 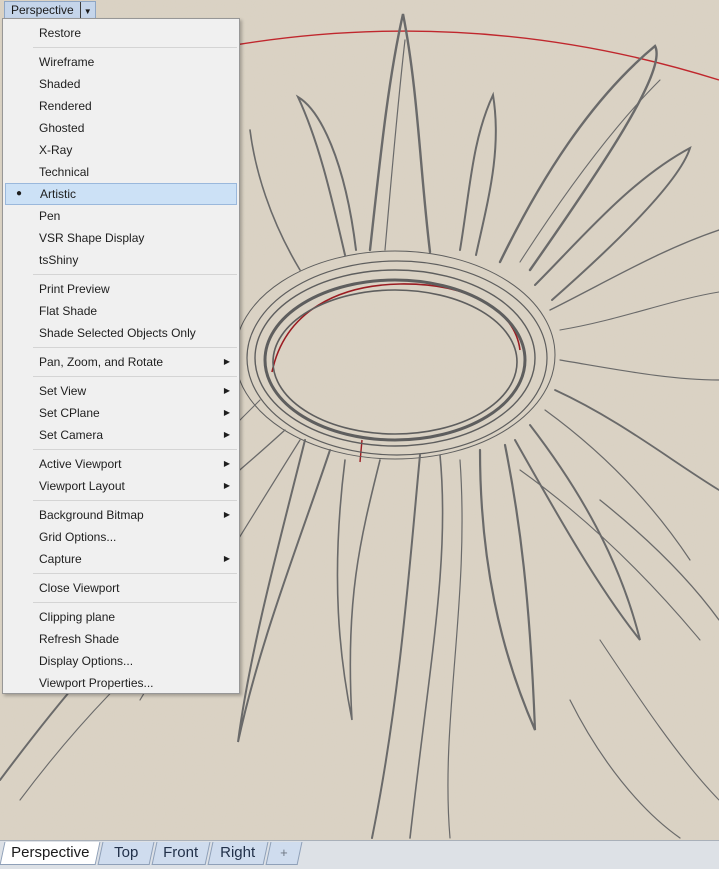 What do you see at coordinates (64, 172) in the screenshot?
I see `menu-item-label: Technical` at bounding box center [64, 172].